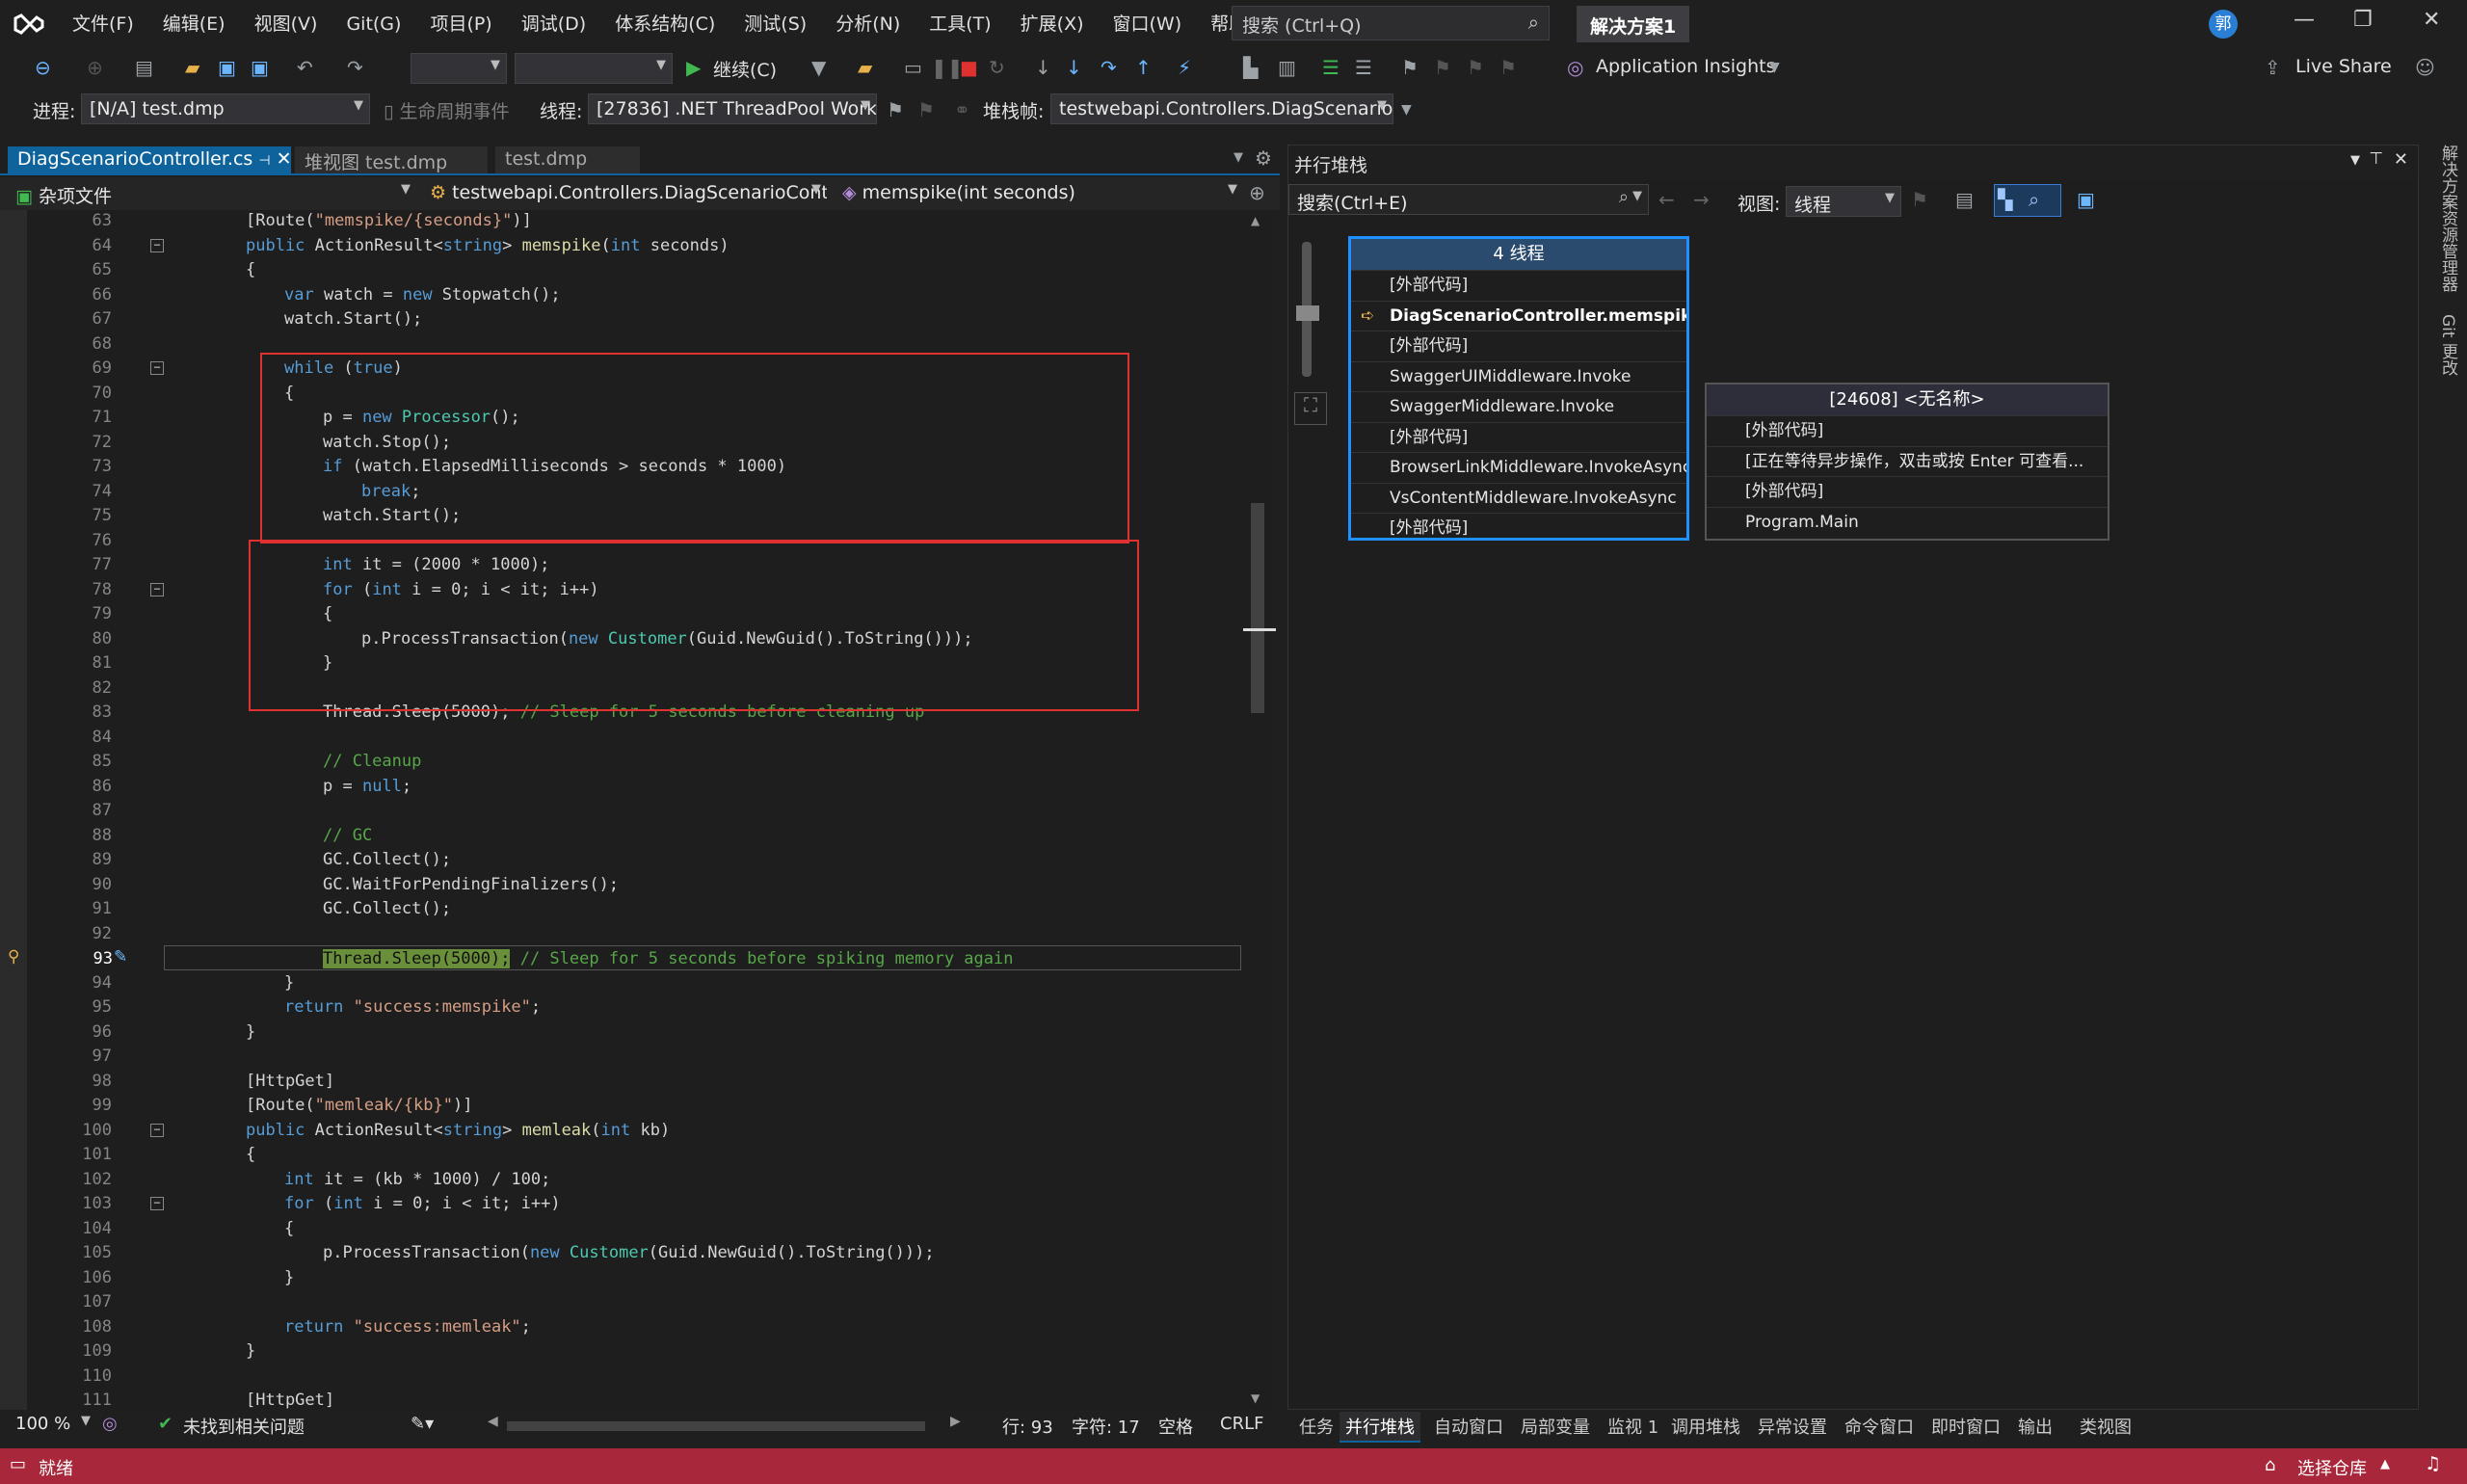 The width and height of the screenshot is (2467, 1484). Describe the element at coordinates (2332, 1467) in the screenshot. I see `select-repo-button: 选择仓库` at that location.